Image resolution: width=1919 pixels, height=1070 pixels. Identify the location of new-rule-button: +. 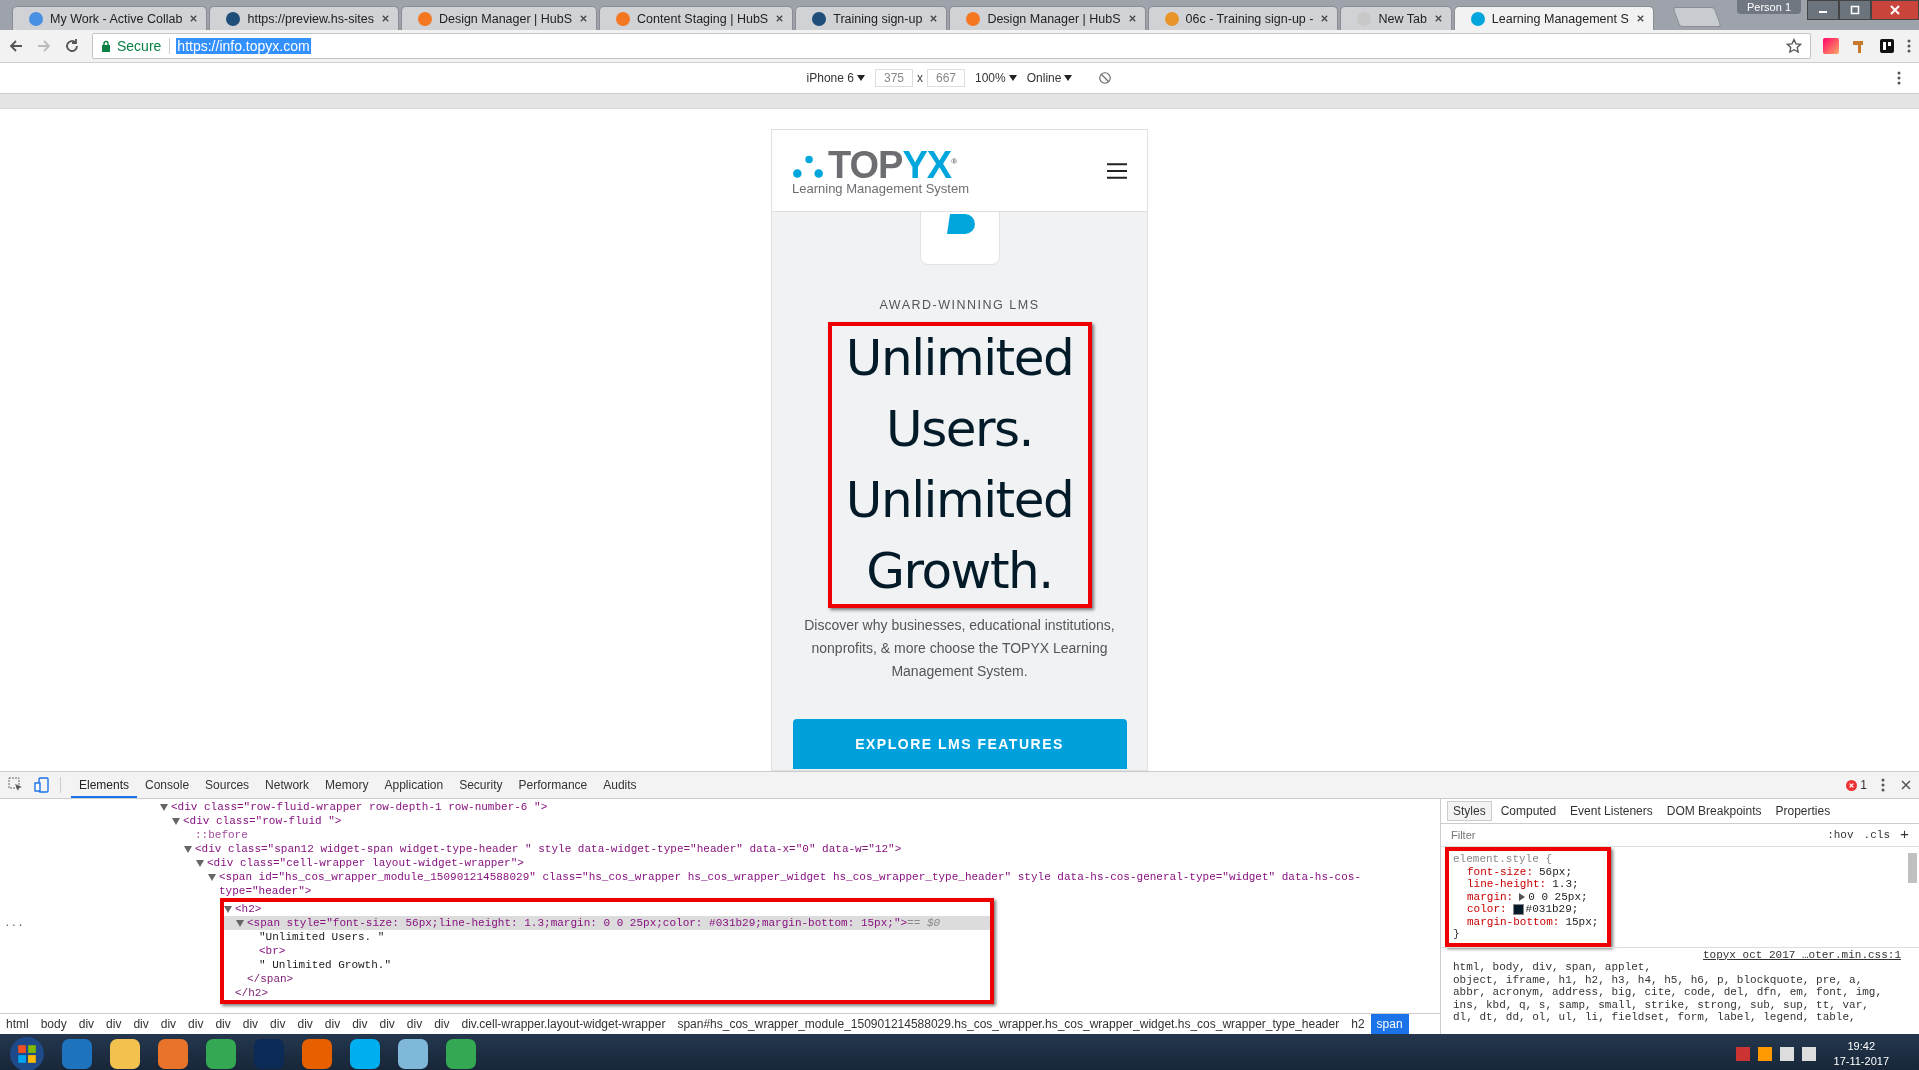
(1904, 835).